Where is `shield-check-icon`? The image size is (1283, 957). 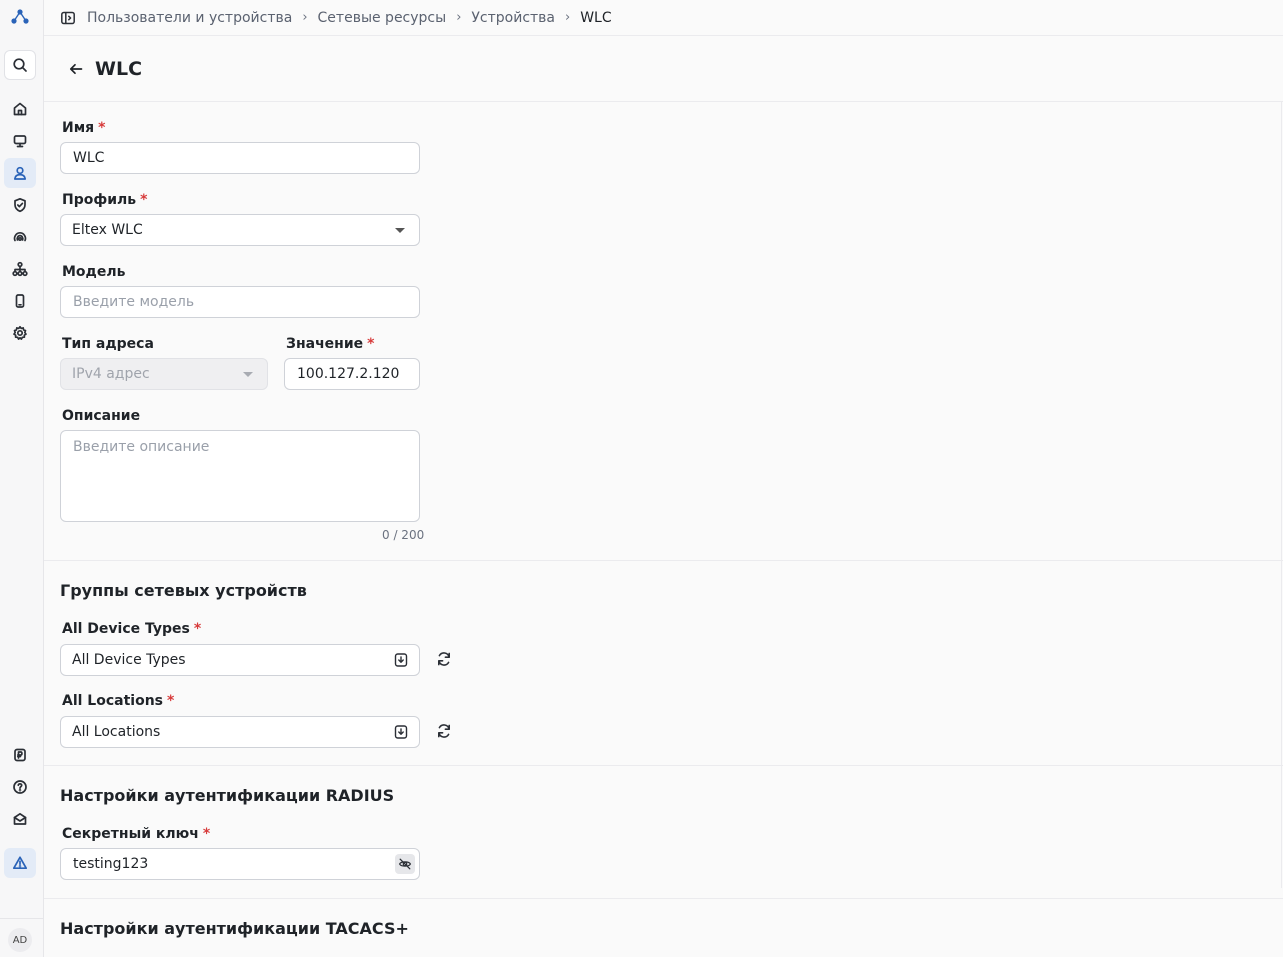 shield-check-icon is located at coordinates (20, 205).